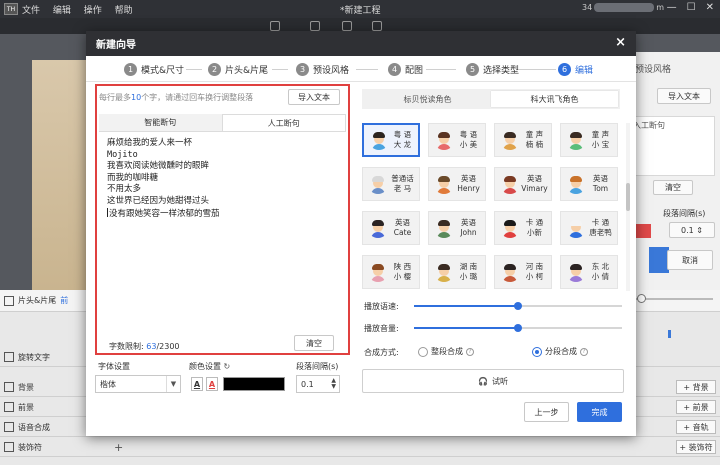  What do you see at coordinates (116, 45) in the screenshot?
I see `dialog-title: 新建向导` at bounding box center [116, 45].